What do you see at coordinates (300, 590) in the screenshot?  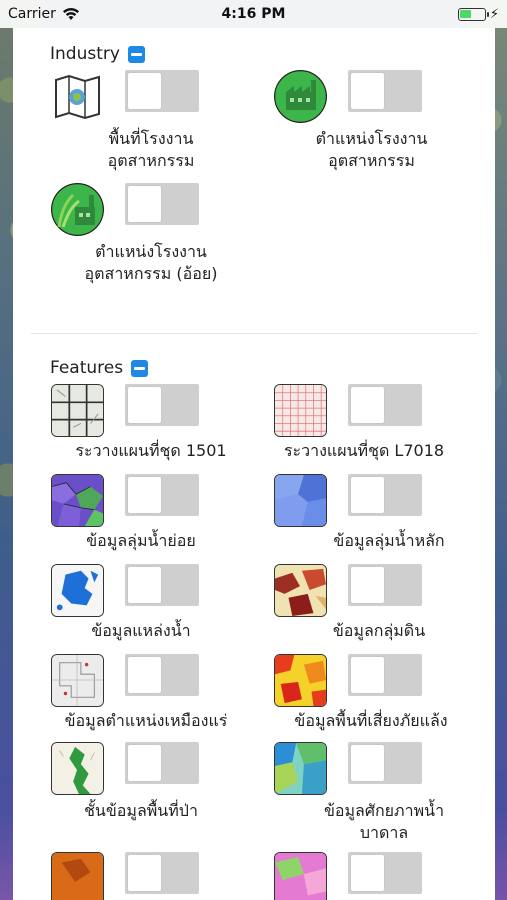 I see `soil-group-icon` at bounding box center [300, 590].